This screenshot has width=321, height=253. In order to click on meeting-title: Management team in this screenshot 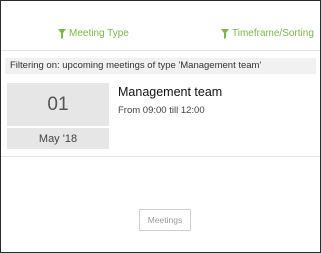, I will do `click(170, 92)`.